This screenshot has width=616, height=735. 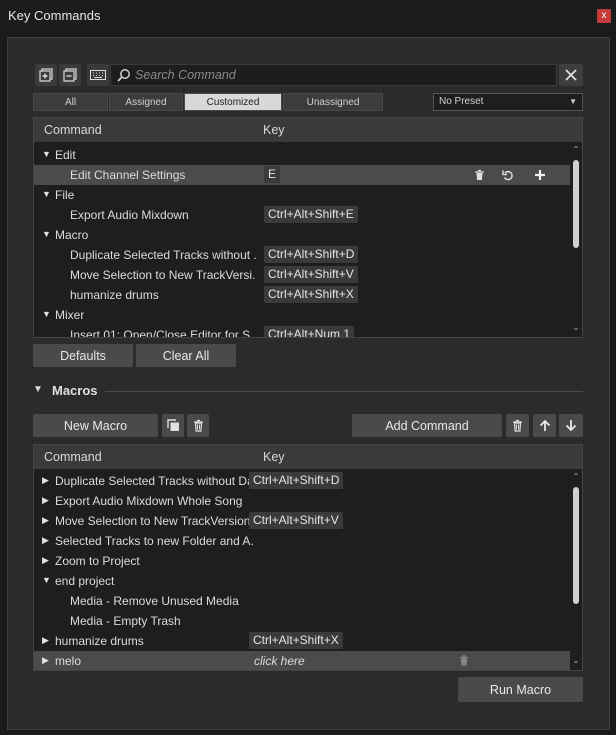 I want to click on reset-icon, so click(x=508, y=175).